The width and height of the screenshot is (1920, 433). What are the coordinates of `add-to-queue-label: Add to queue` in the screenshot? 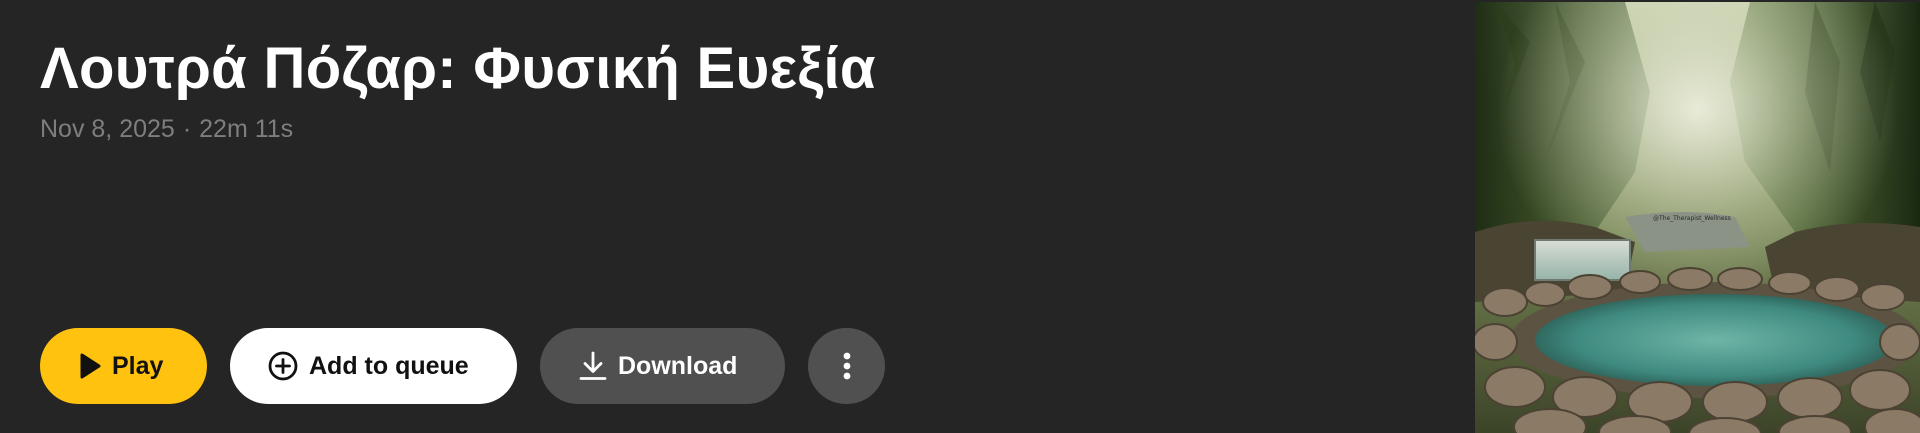 It's located at (389, 365).